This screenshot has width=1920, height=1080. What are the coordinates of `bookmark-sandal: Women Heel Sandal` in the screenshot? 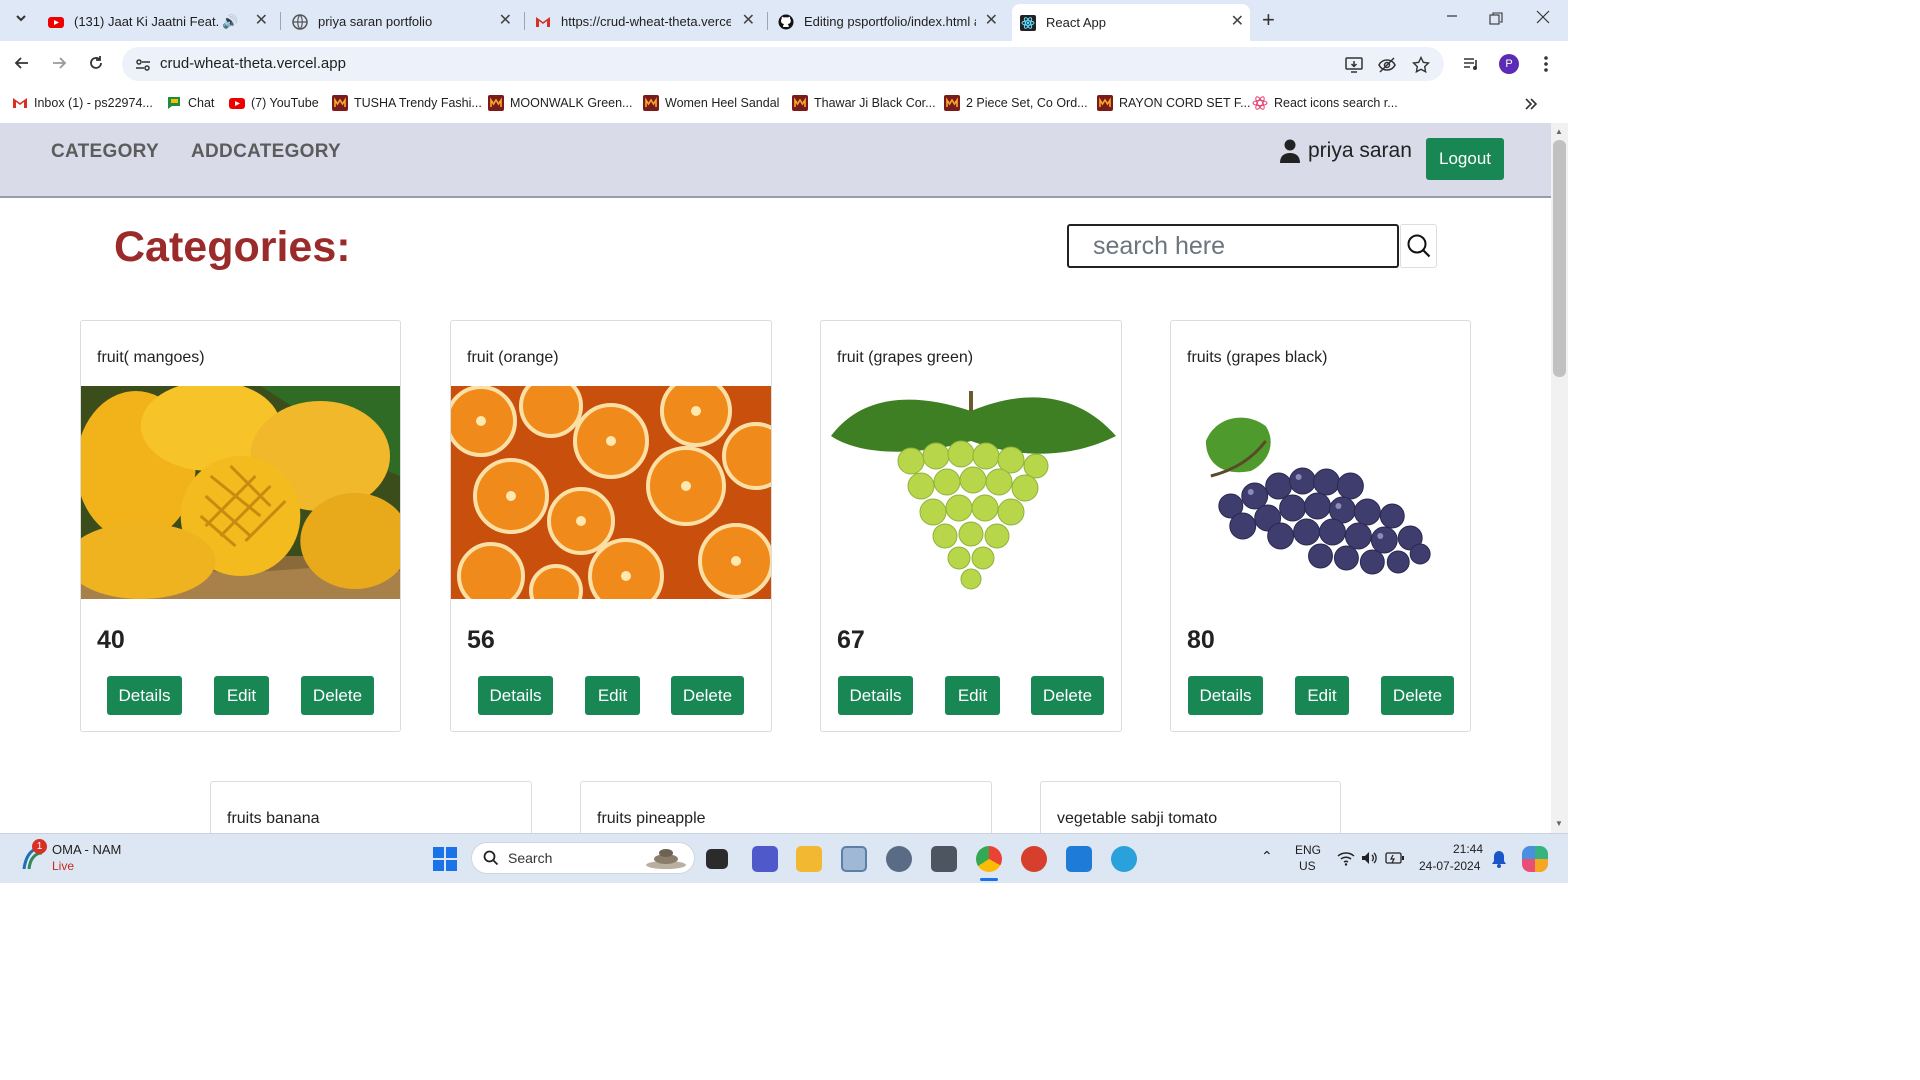 It's located at (711, 103).